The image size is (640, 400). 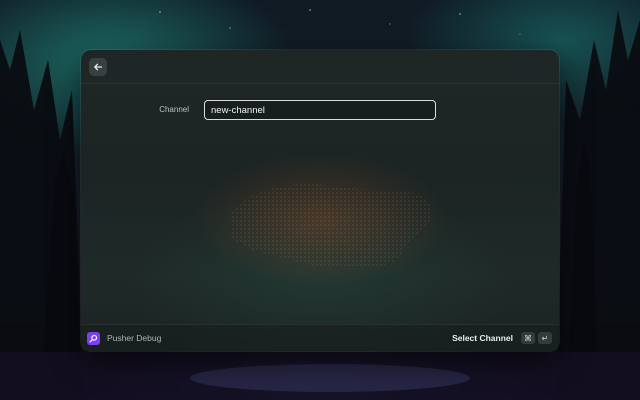 What do you see at coordinates (332, 226) in the screenshot?
I see `decorative-dot-pattern` at bounding box center [332, 226].